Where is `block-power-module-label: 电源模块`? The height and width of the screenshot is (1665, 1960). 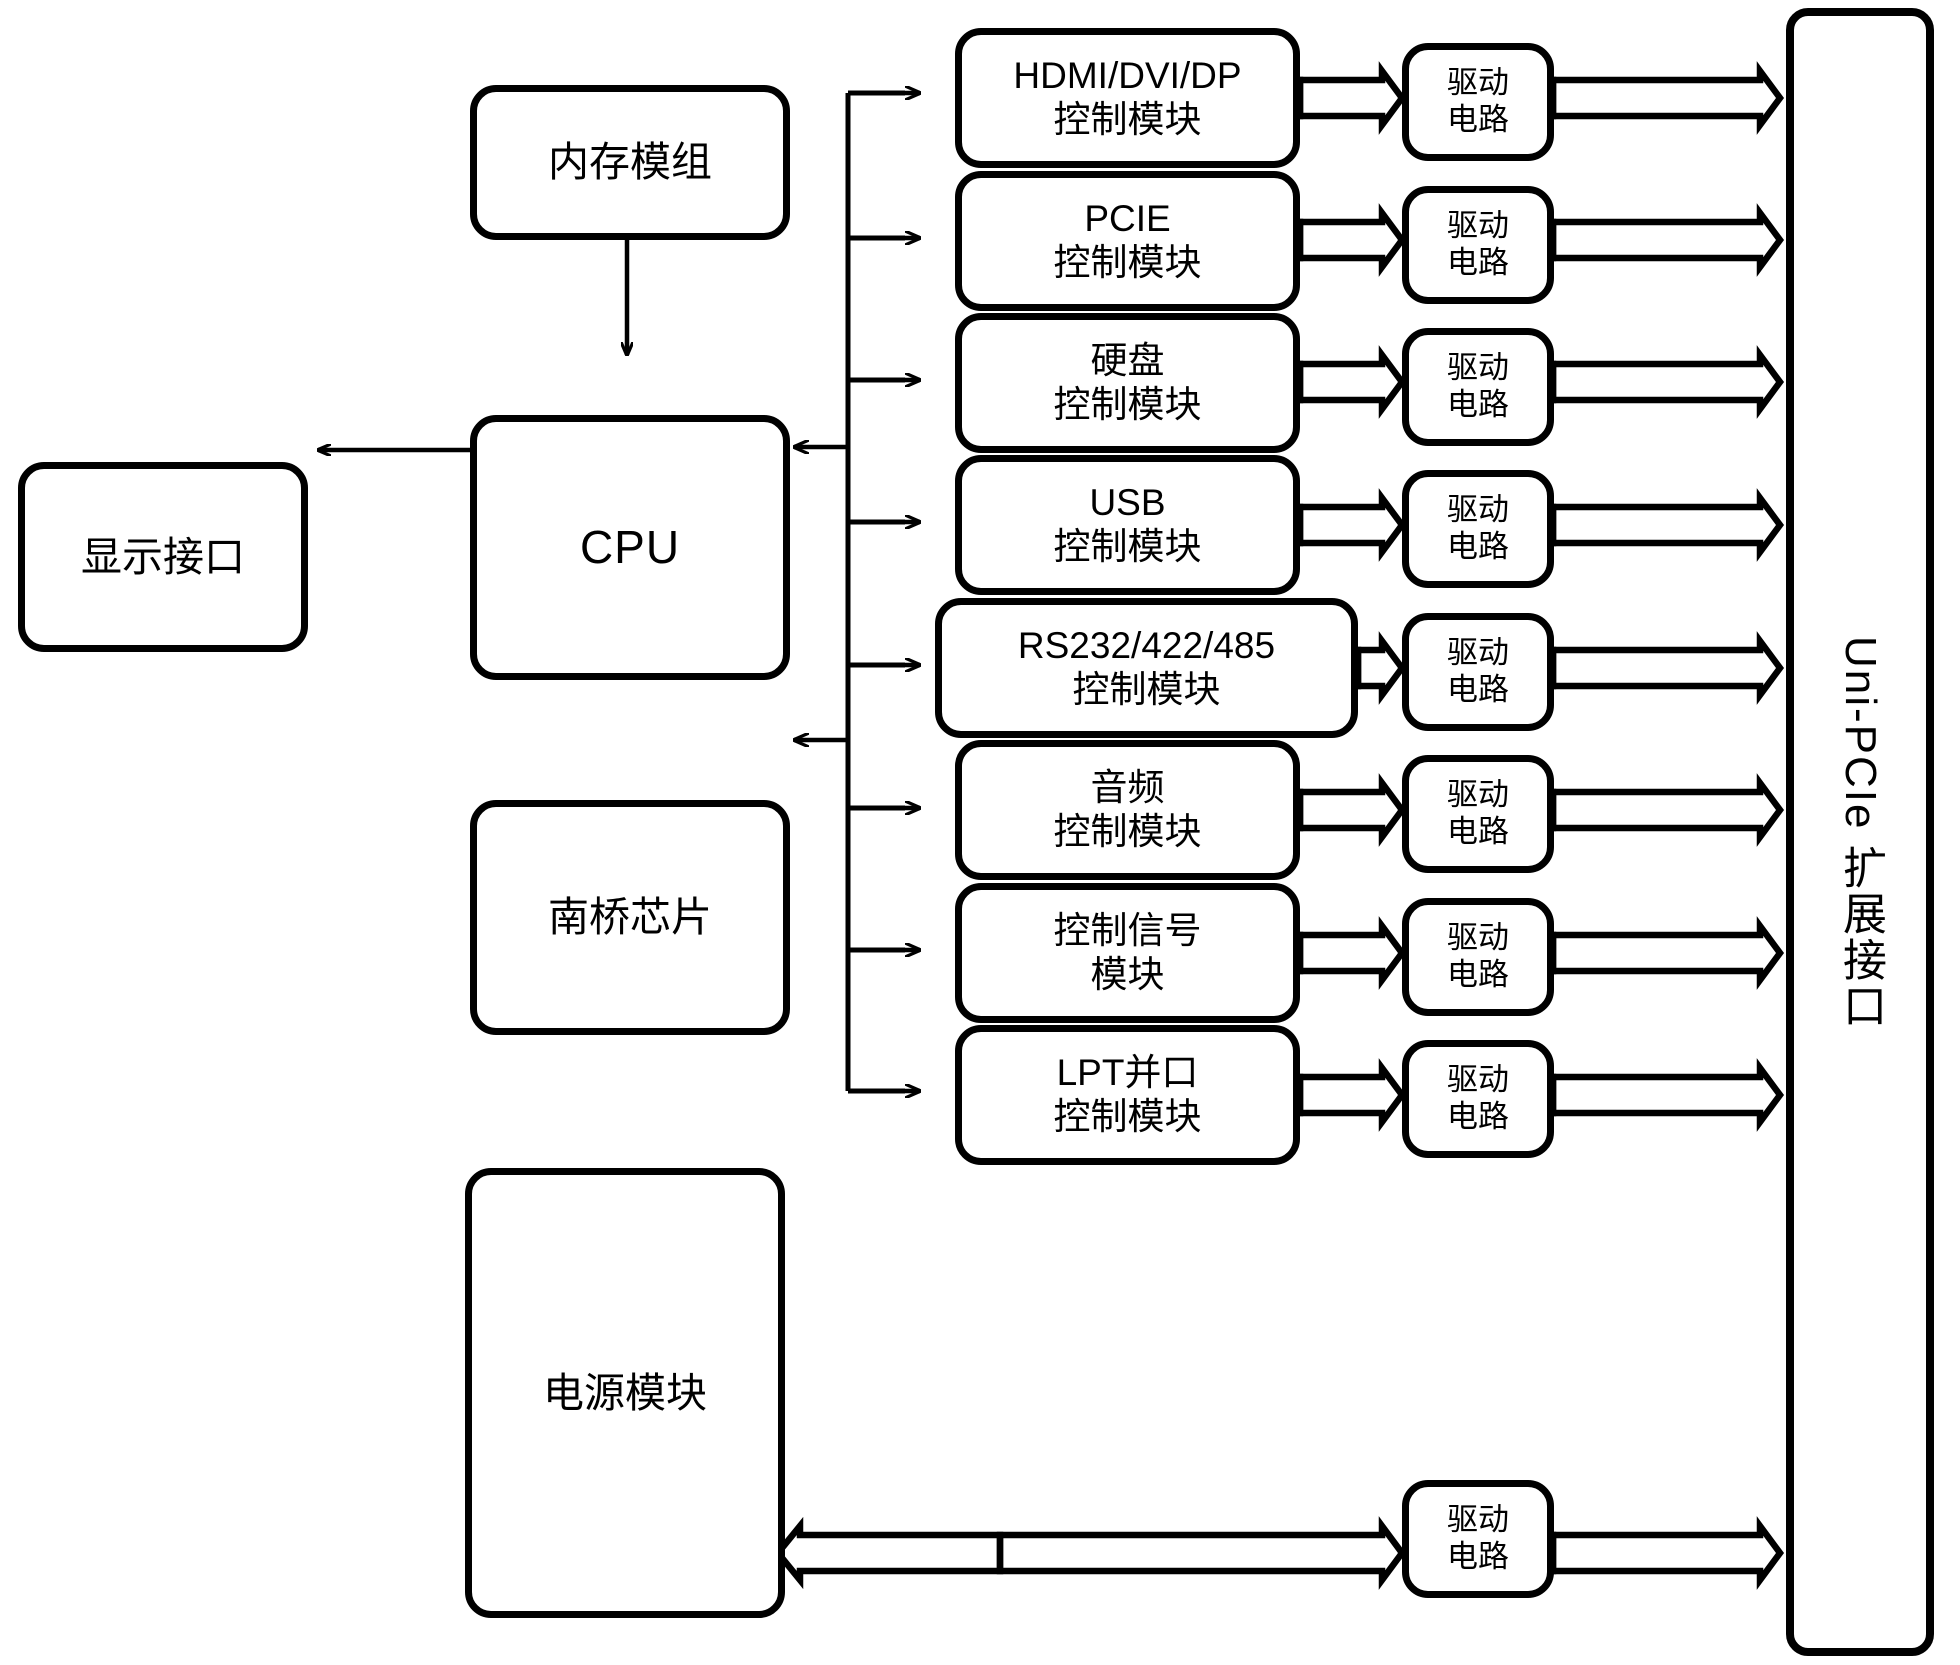
block-power-module-label: 电源模块 is located at coordinates (625, 1392).